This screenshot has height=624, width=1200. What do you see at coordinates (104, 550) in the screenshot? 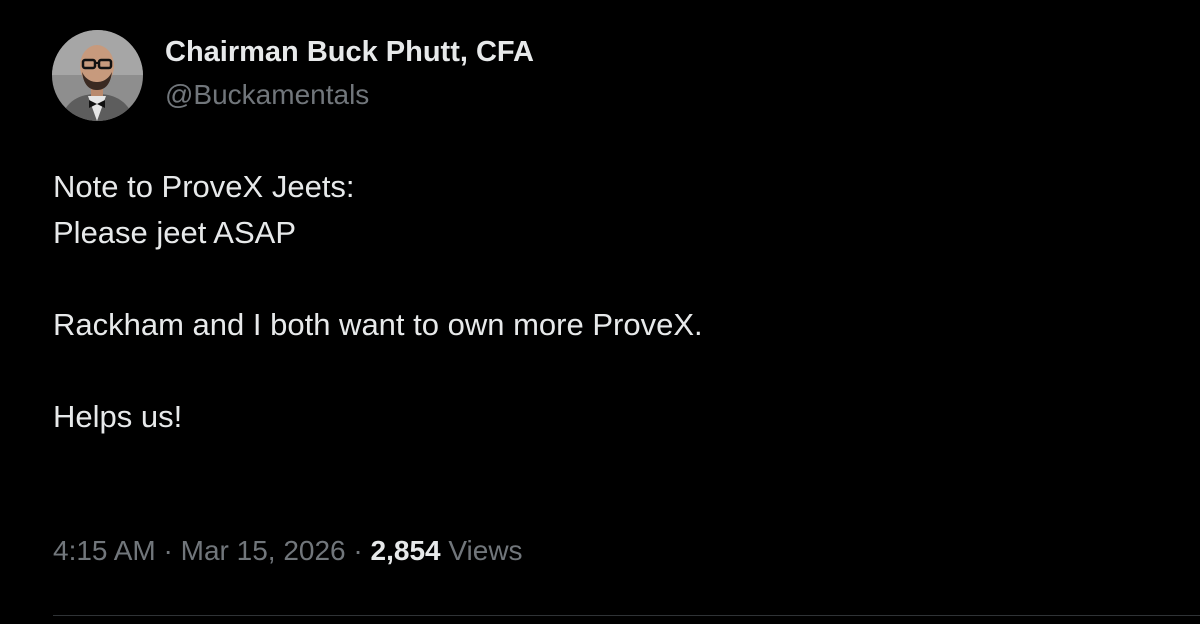
I see `tweet-time: 4:15 AM` at bounding box center [104, 550].